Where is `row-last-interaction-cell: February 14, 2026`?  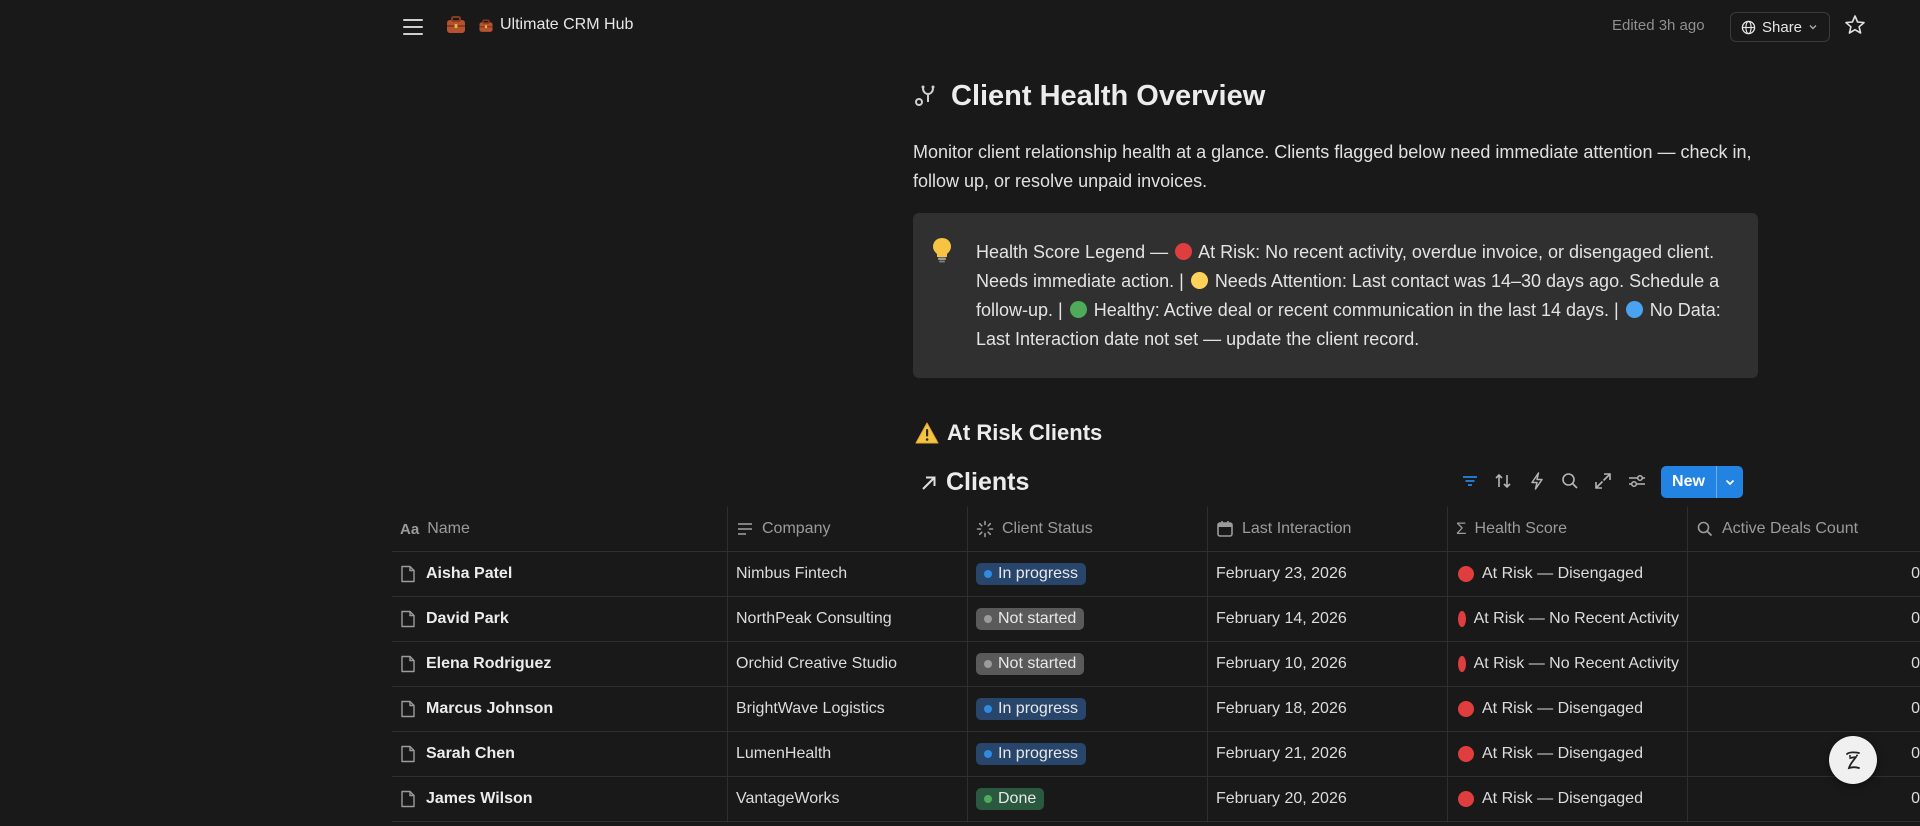
row-last-interaction-cell: February 14, 2026 is located at coordinates (1328, 619).